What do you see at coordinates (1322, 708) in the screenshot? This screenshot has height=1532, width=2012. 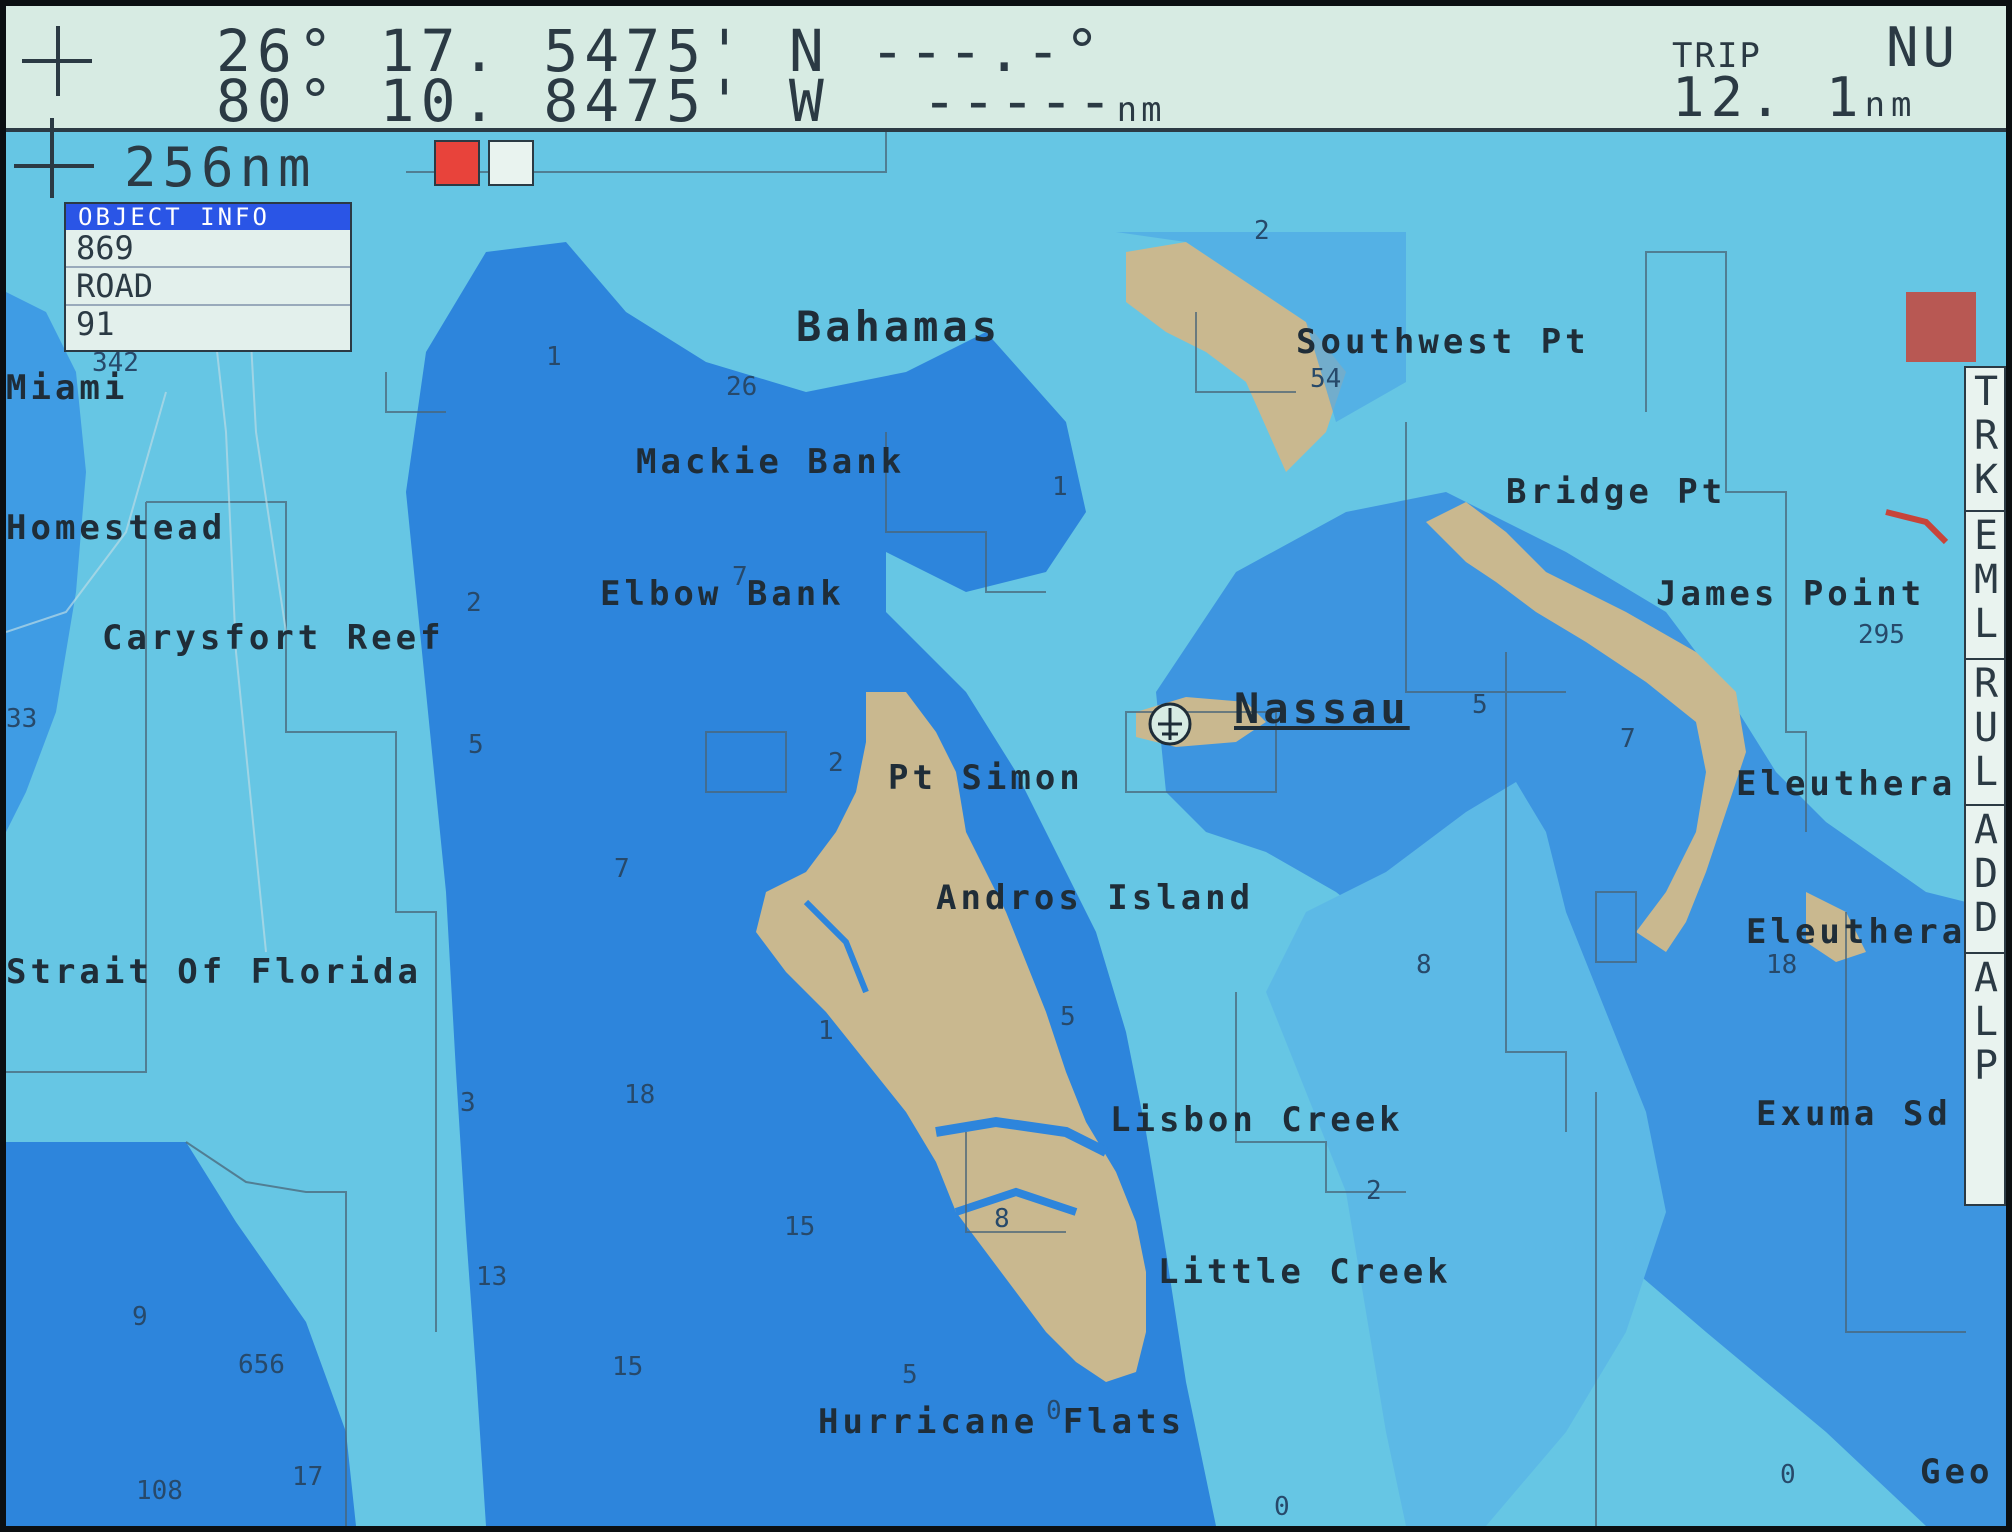 I see `place-label: Nassau` at bounding box center [1322, 708].